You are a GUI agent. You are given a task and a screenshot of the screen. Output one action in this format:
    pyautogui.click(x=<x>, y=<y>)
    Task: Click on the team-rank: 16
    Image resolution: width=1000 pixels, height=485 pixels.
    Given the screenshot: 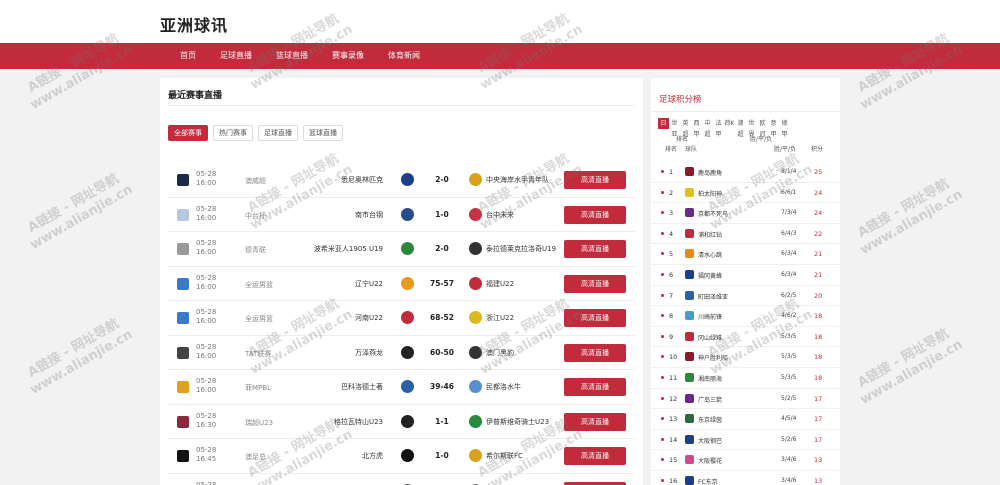 What is the action you would take?
    pyautogui.click(x=673, y=480)
    